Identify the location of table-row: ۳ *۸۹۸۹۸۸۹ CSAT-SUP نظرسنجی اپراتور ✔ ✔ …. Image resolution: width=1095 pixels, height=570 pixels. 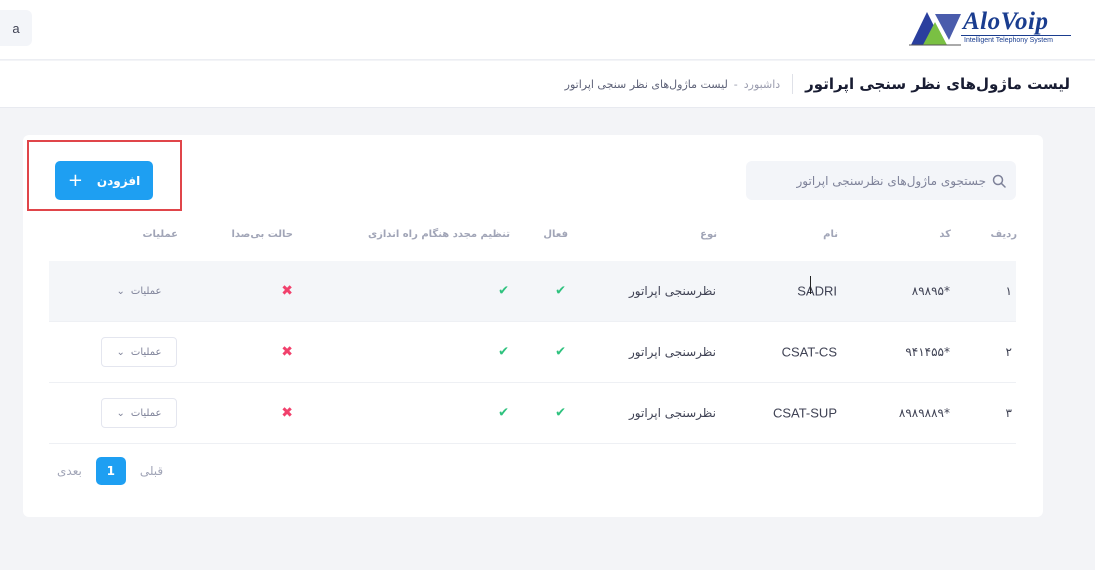
(532, 413).